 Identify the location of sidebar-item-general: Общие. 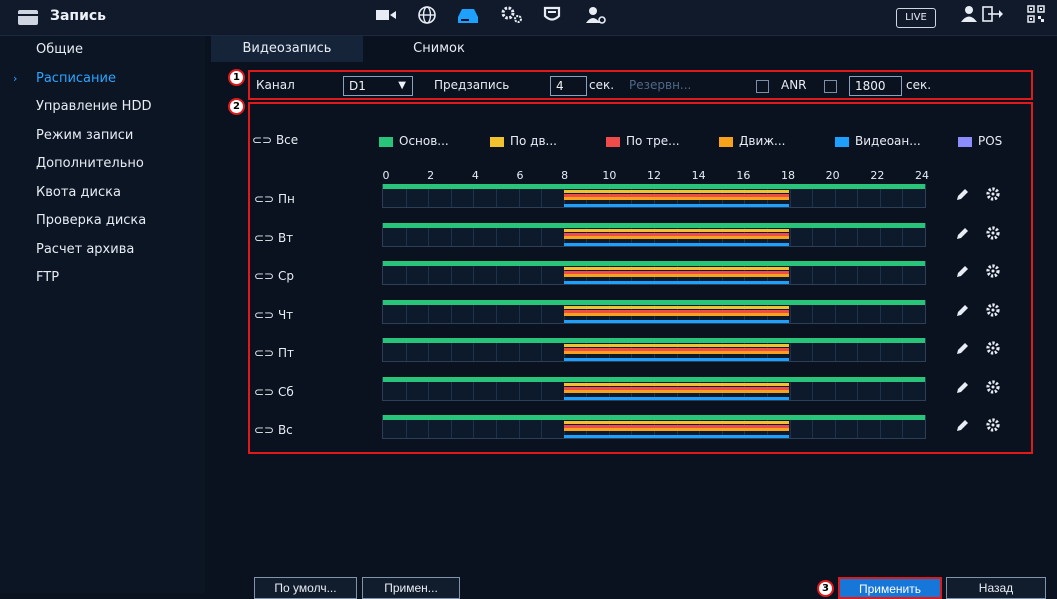
(102, 50).